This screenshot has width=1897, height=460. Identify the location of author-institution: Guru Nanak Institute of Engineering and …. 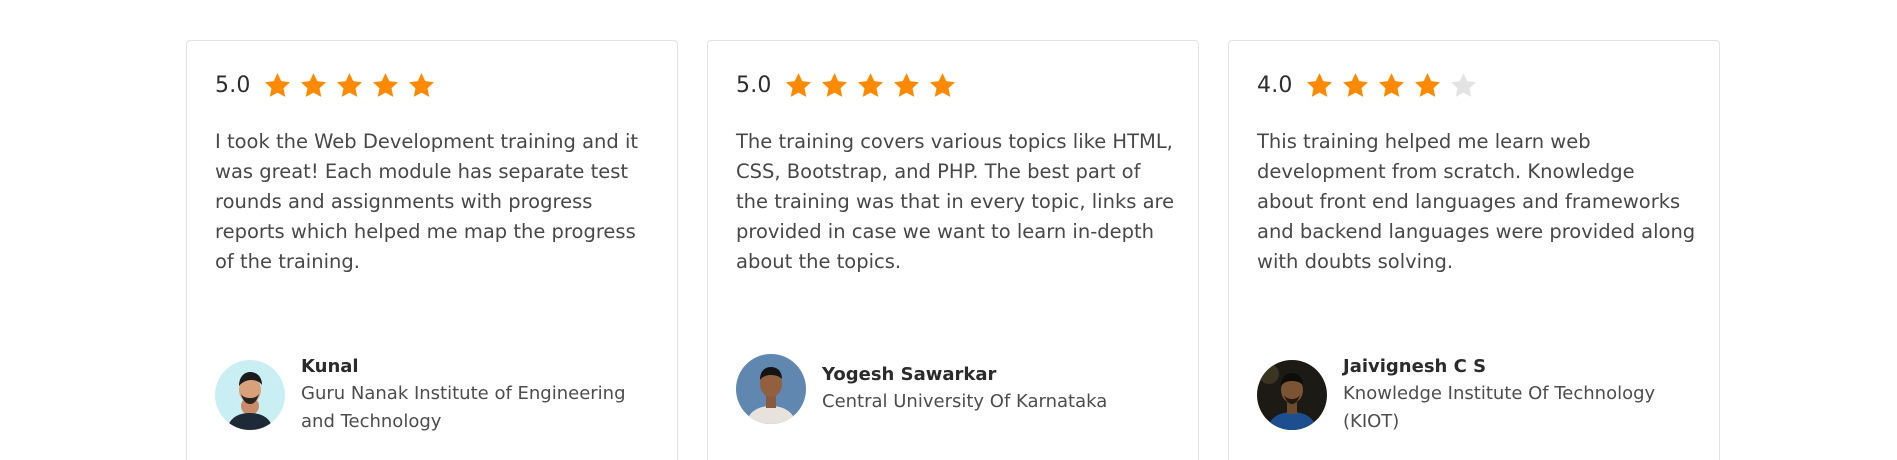
(463, 407).